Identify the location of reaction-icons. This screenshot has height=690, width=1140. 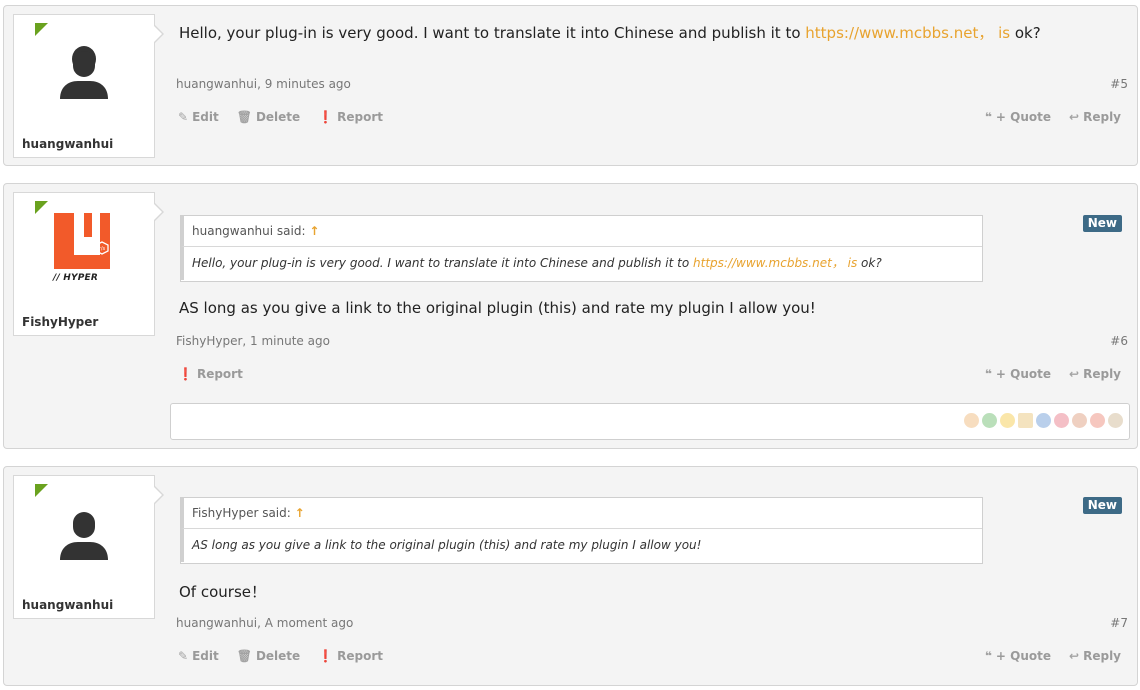
(1043, 420).